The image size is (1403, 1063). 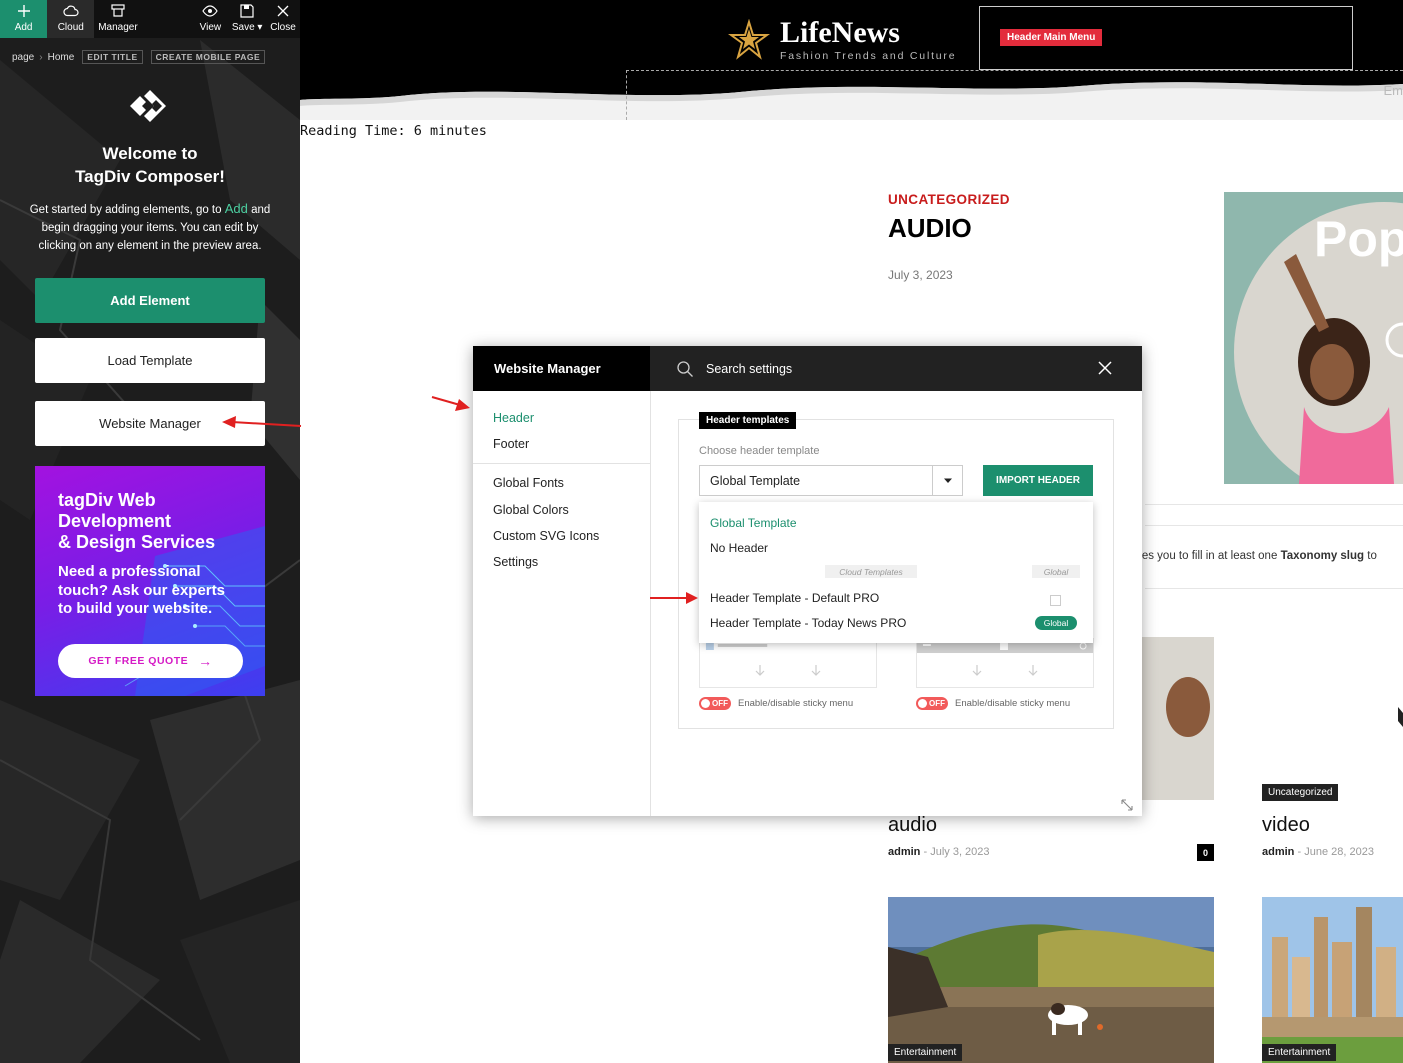 I want to click on option-no-header: No Header, so click(x=739, y=548).